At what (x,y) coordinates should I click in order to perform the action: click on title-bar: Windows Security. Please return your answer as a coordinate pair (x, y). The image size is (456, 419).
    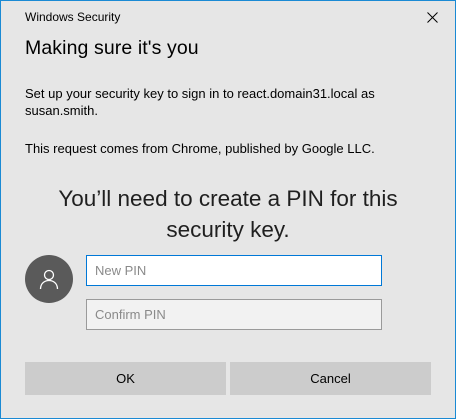
    Looking at the image, I should click on (228, 17).